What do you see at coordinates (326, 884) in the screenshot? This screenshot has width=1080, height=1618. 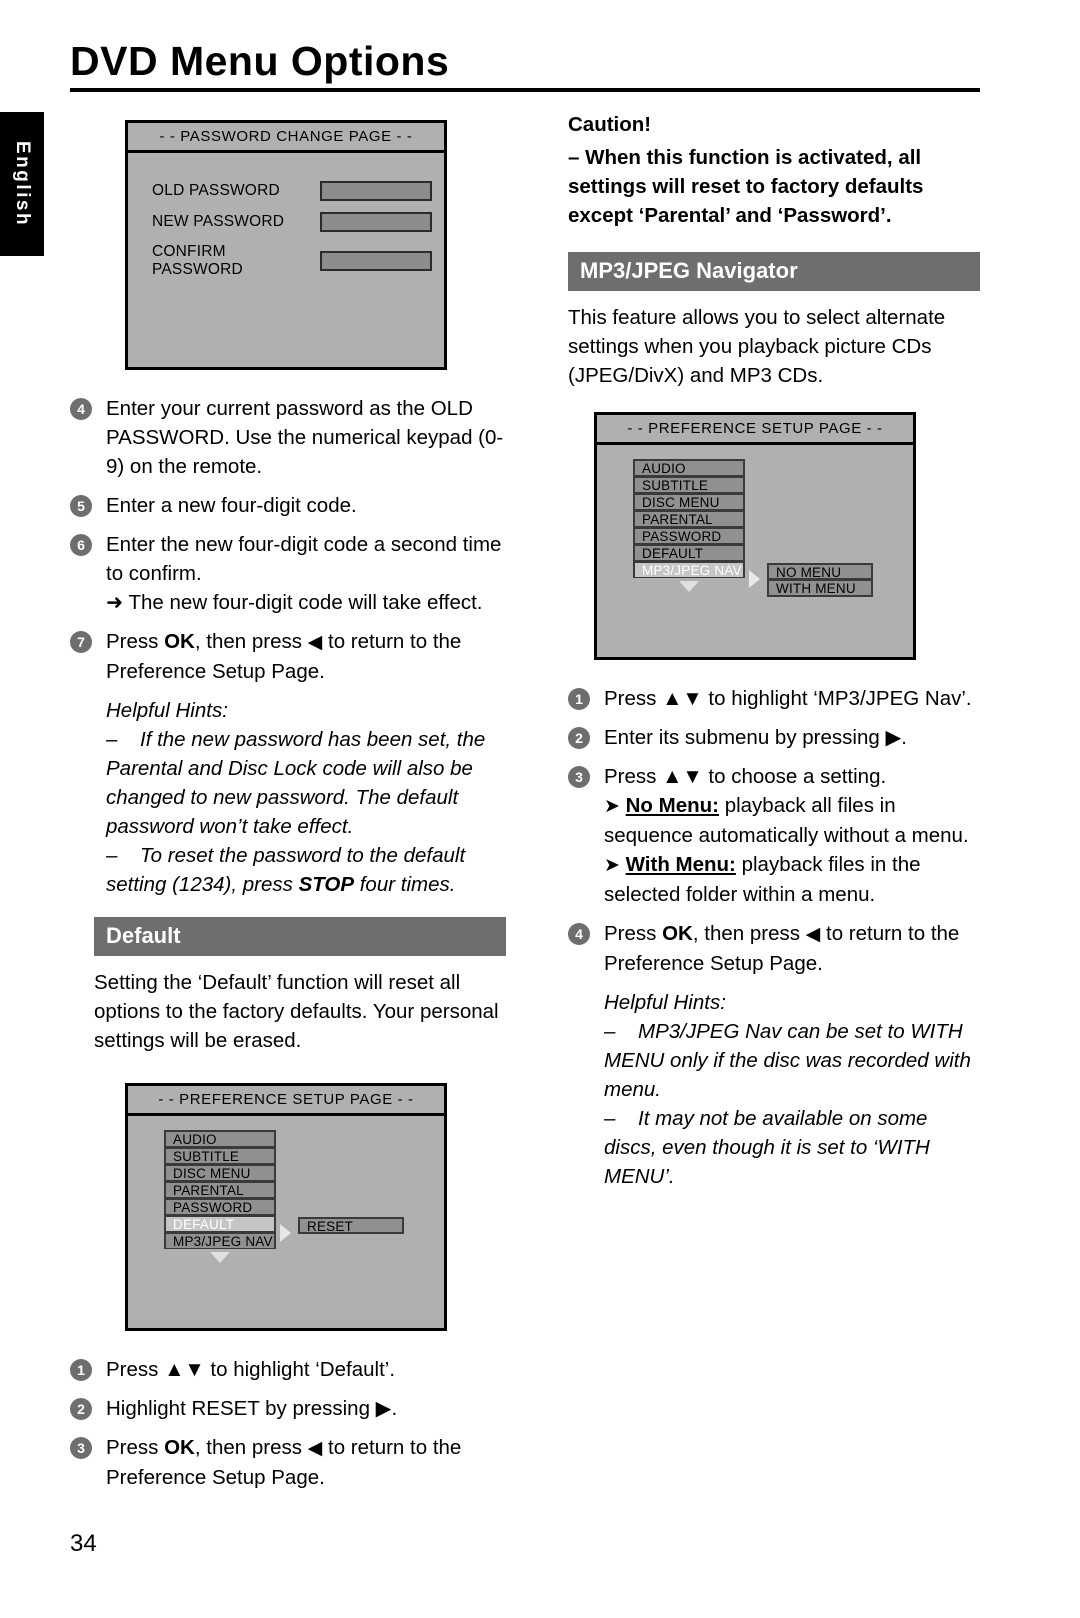 I see `hint-2-stop-key: STOP` at bounding box center [326, 884].